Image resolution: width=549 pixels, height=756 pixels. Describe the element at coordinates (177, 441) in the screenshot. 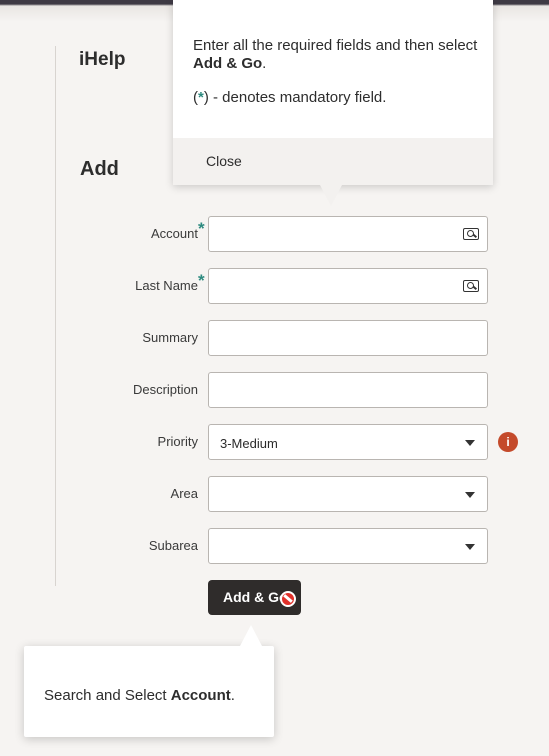

I see `priority-label: Priority` at that location.